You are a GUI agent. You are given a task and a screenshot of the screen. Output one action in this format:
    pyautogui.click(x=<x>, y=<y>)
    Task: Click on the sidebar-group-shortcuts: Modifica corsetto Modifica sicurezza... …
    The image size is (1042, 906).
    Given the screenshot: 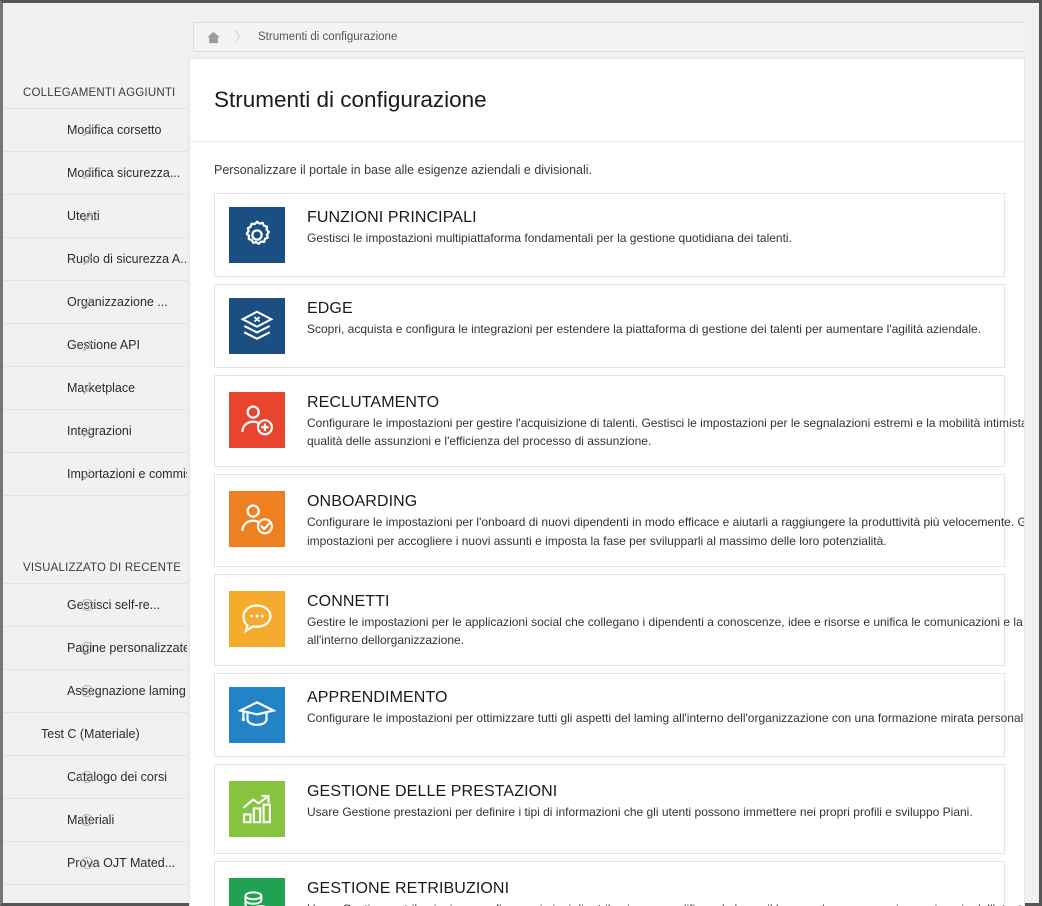 What is the action you would take?
    pyautogui.click(x=95, y=302)
    